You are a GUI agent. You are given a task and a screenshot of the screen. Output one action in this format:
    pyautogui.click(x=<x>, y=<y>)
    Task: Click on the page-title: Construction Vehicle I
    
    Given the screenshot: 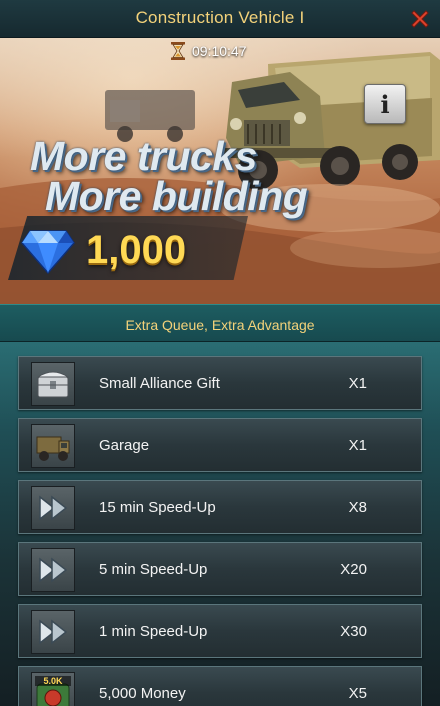 What is the action you would take?
    pyautogui.click(x=220, y=17)
    